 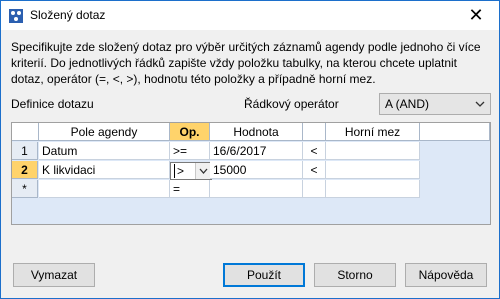 I want to click on cancel-button: Storno, so click(x=355, y=275).